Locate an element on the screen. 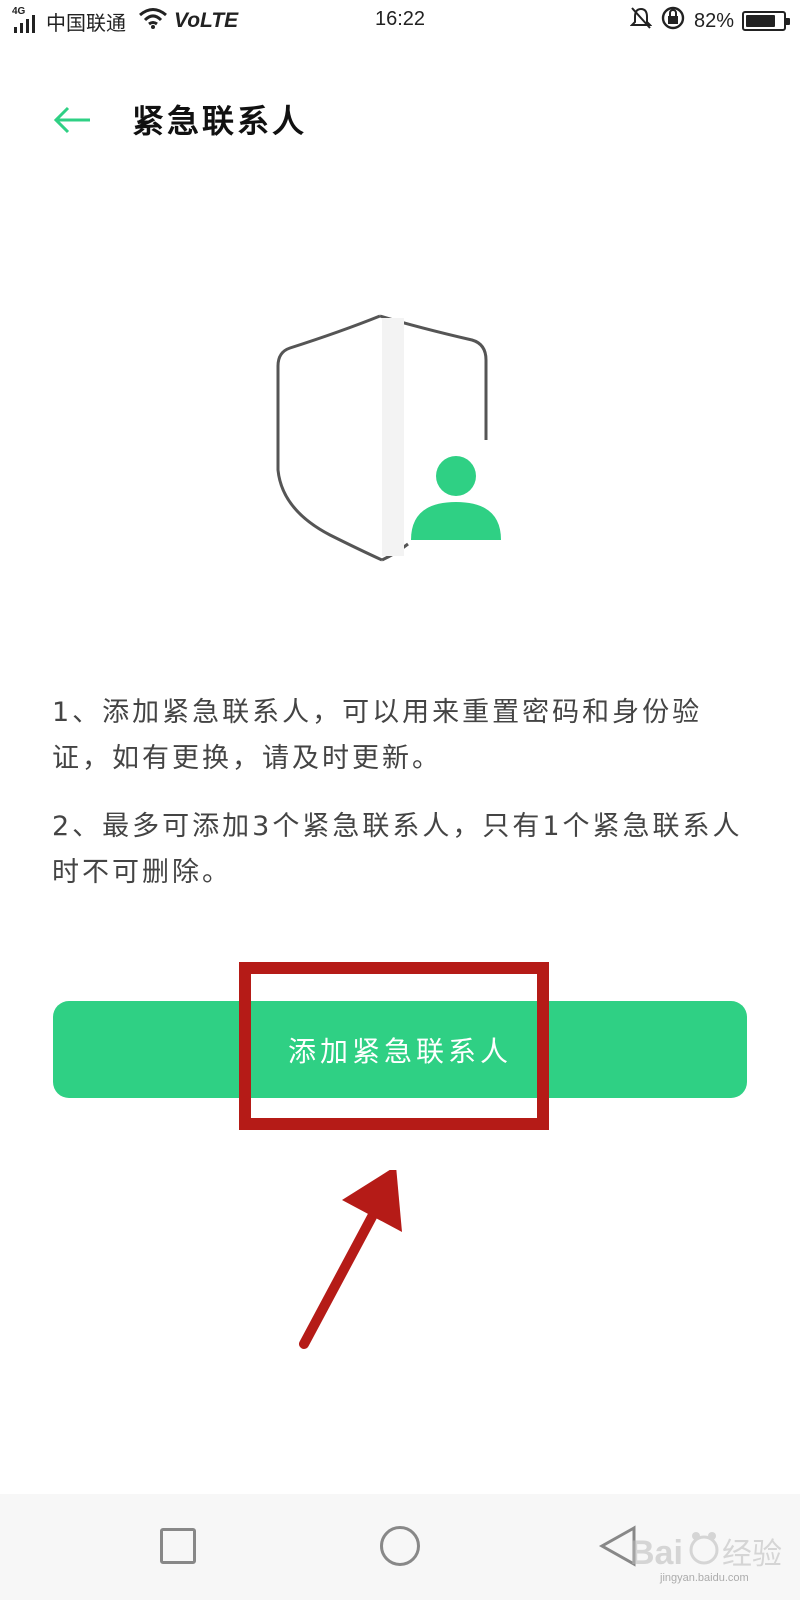 Image resolution: width=800 pixels, height=1600 pixels. status-right: 82% is located at coordinates (709, 21).